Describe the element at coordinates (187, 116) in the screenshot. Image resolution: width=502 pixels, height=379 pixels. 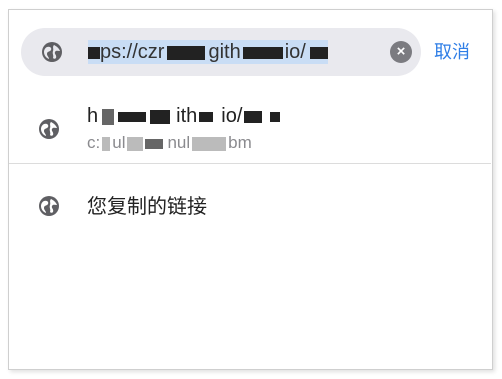
I see `title-part: ith` at that location.